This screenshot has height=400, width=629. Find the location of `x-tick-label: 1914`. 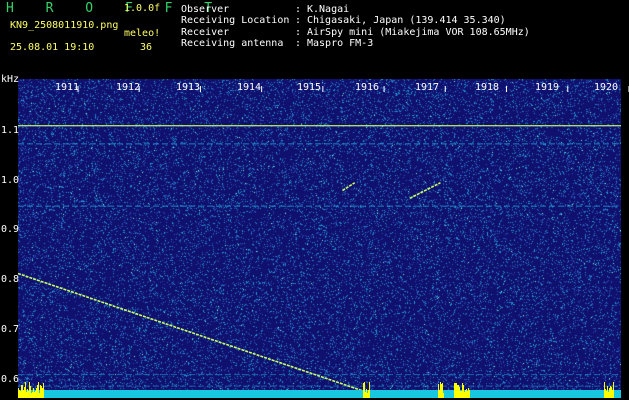

x-tick-label: 1914 is located at coordinates (249, 87).